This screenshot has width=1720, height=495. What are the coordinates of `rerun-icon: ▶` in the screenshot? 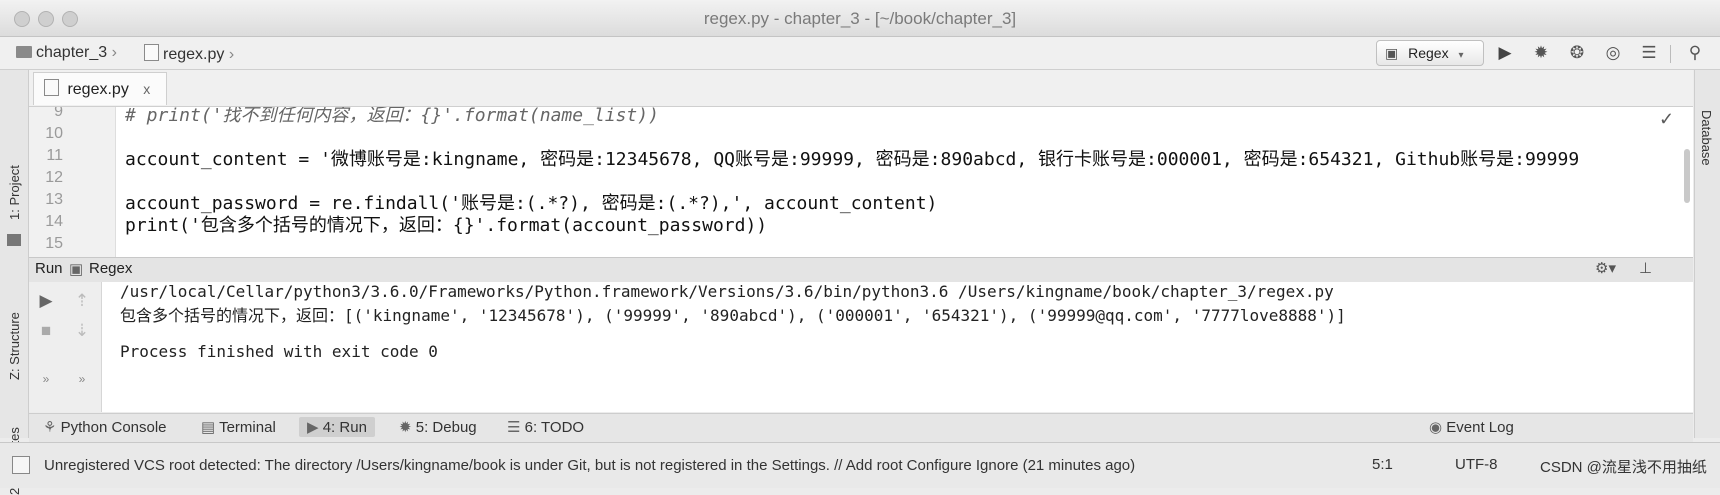 It's located at (46, 301).